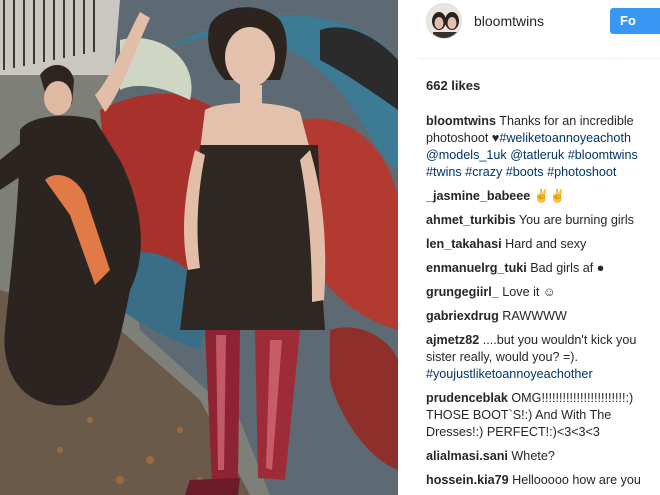 Image resolution: width=660 pixels, height=495 pixels. I want to click on list-item: len_takahasi Hard and sexy, so click(543, 244).